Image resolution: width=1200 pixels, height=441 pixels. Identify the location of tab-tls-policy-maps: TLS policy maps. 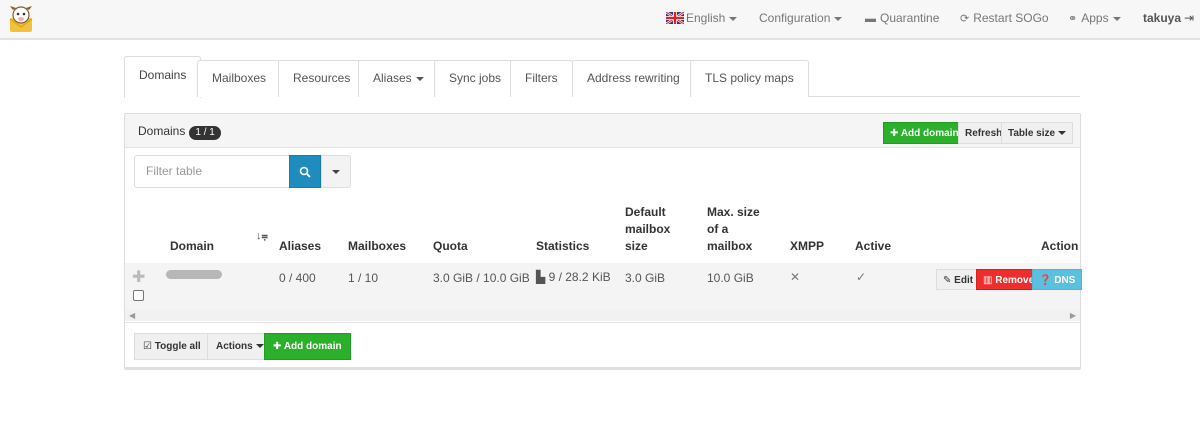
(749, 78).